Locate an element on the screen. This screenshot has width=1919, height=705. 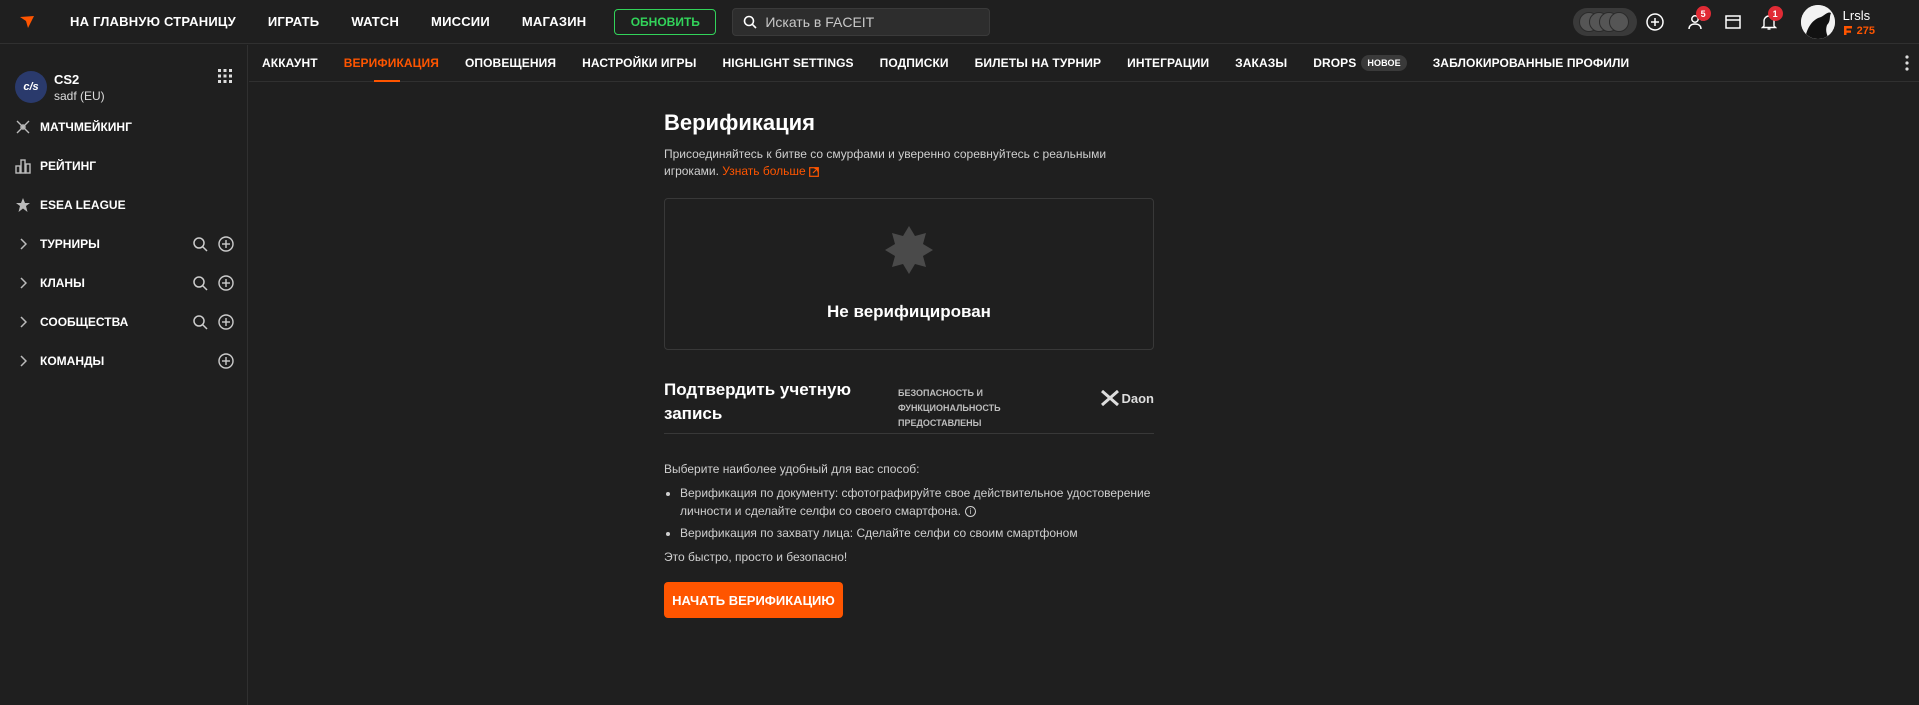
faceit-points-icon is located at coordinates (1847, 30).